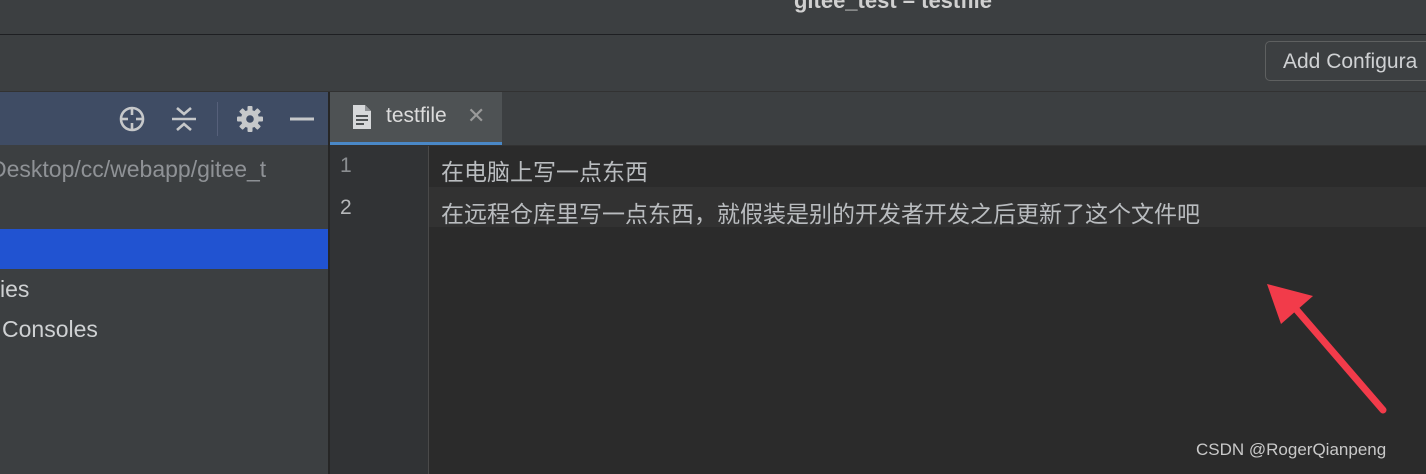 This screenshot has height=474, width=1426. I want to click on tree-item-scratches-consoles: Consoles, so click(164, 329).